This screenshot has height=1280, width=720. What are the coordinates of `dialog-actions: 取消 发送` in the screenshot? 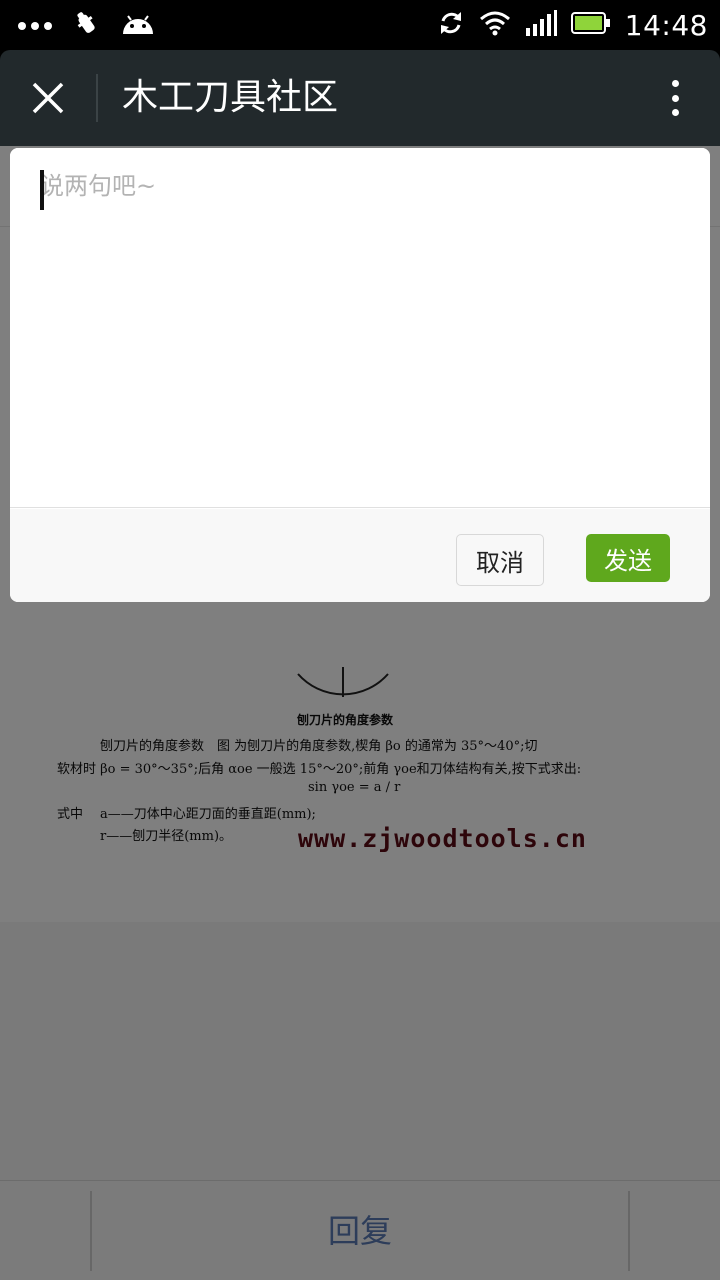 It's located at (360, 555).